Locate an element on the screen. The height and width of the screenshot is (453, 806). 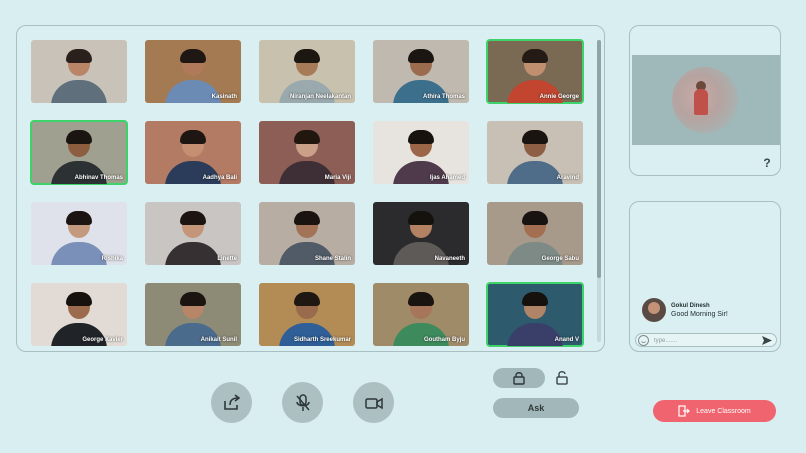
participant-name: Goutham Byju is located at coordinates (444, 340).